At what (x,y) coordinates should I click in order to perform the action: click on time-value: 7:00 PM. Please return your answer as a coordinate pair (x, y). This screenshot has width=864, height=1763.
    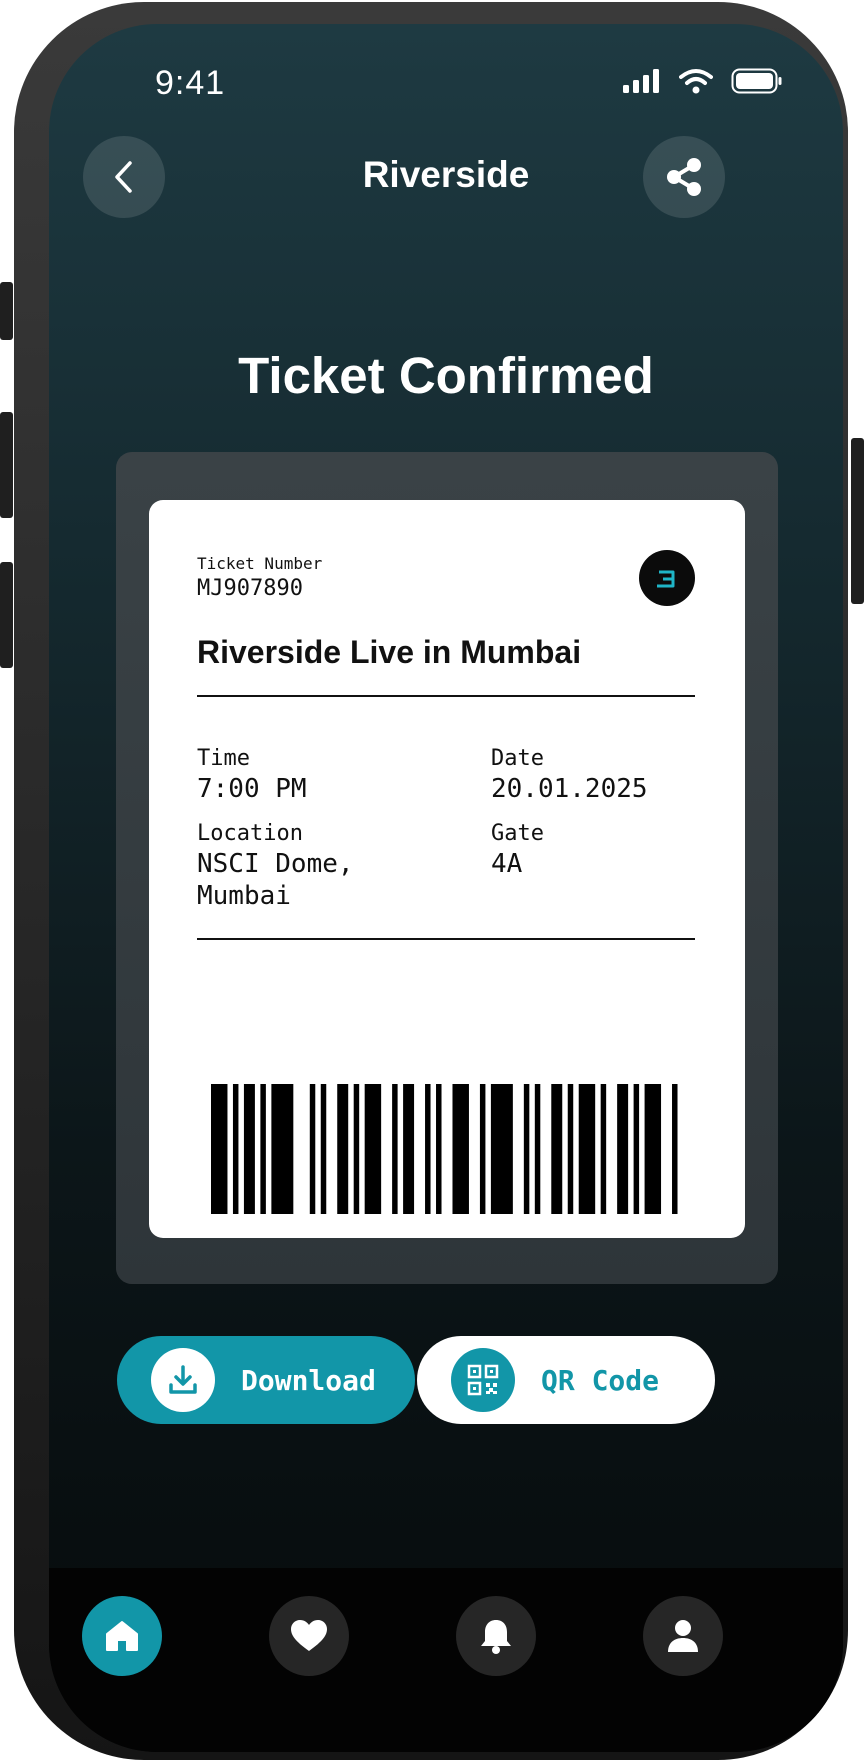
    Looking at the image, I should click on (252, 789).